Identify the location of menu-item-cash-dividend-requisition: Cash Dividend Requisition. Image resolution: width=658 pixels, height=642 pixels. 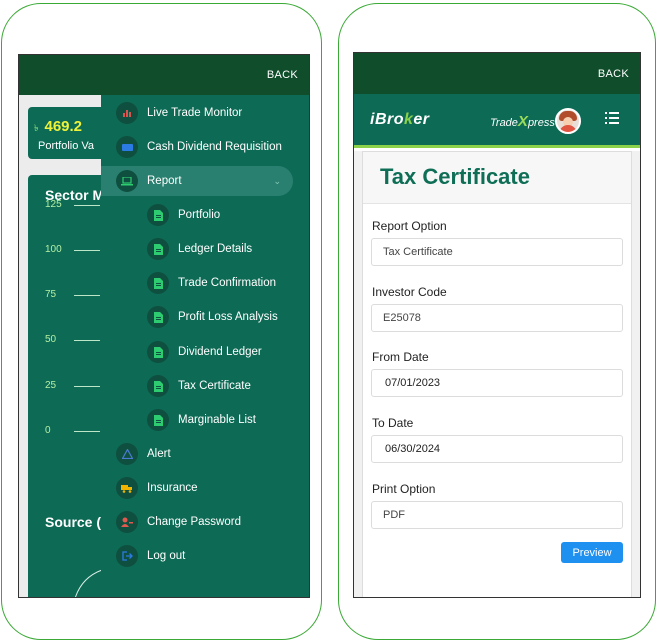
(205, 147).